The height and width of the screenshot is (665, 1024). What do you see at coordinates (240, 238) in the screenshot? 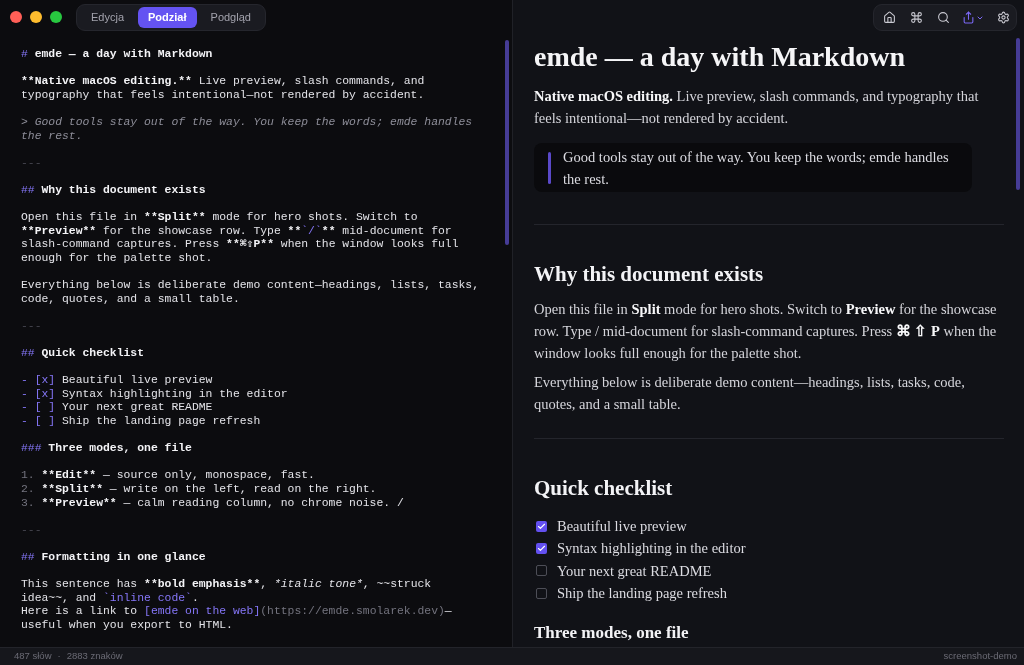
I see `editor-line: Open this file in **Split** mode for hero shots. Switch to **Preview** for the showcase row. Type **`/`** mid-document for slash-command captures. Press **⌘⇧P** when the window looks full enough for the palette shot.` at bounding box center [240, 238].